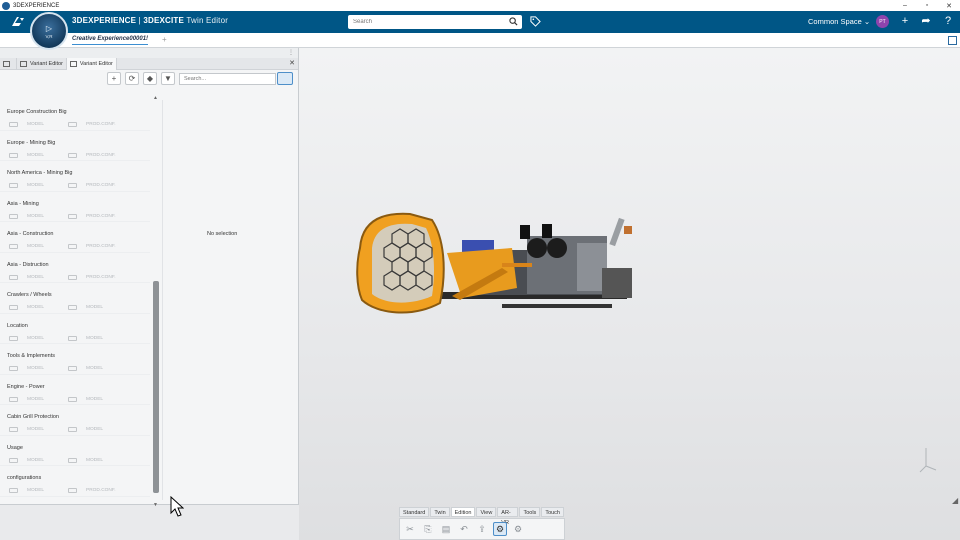  What do you see at coordinates (75, 359) in the screenshot?
I see `list-item: Tools & Implements MODEL MODEL` at bounding box center [75, 359].